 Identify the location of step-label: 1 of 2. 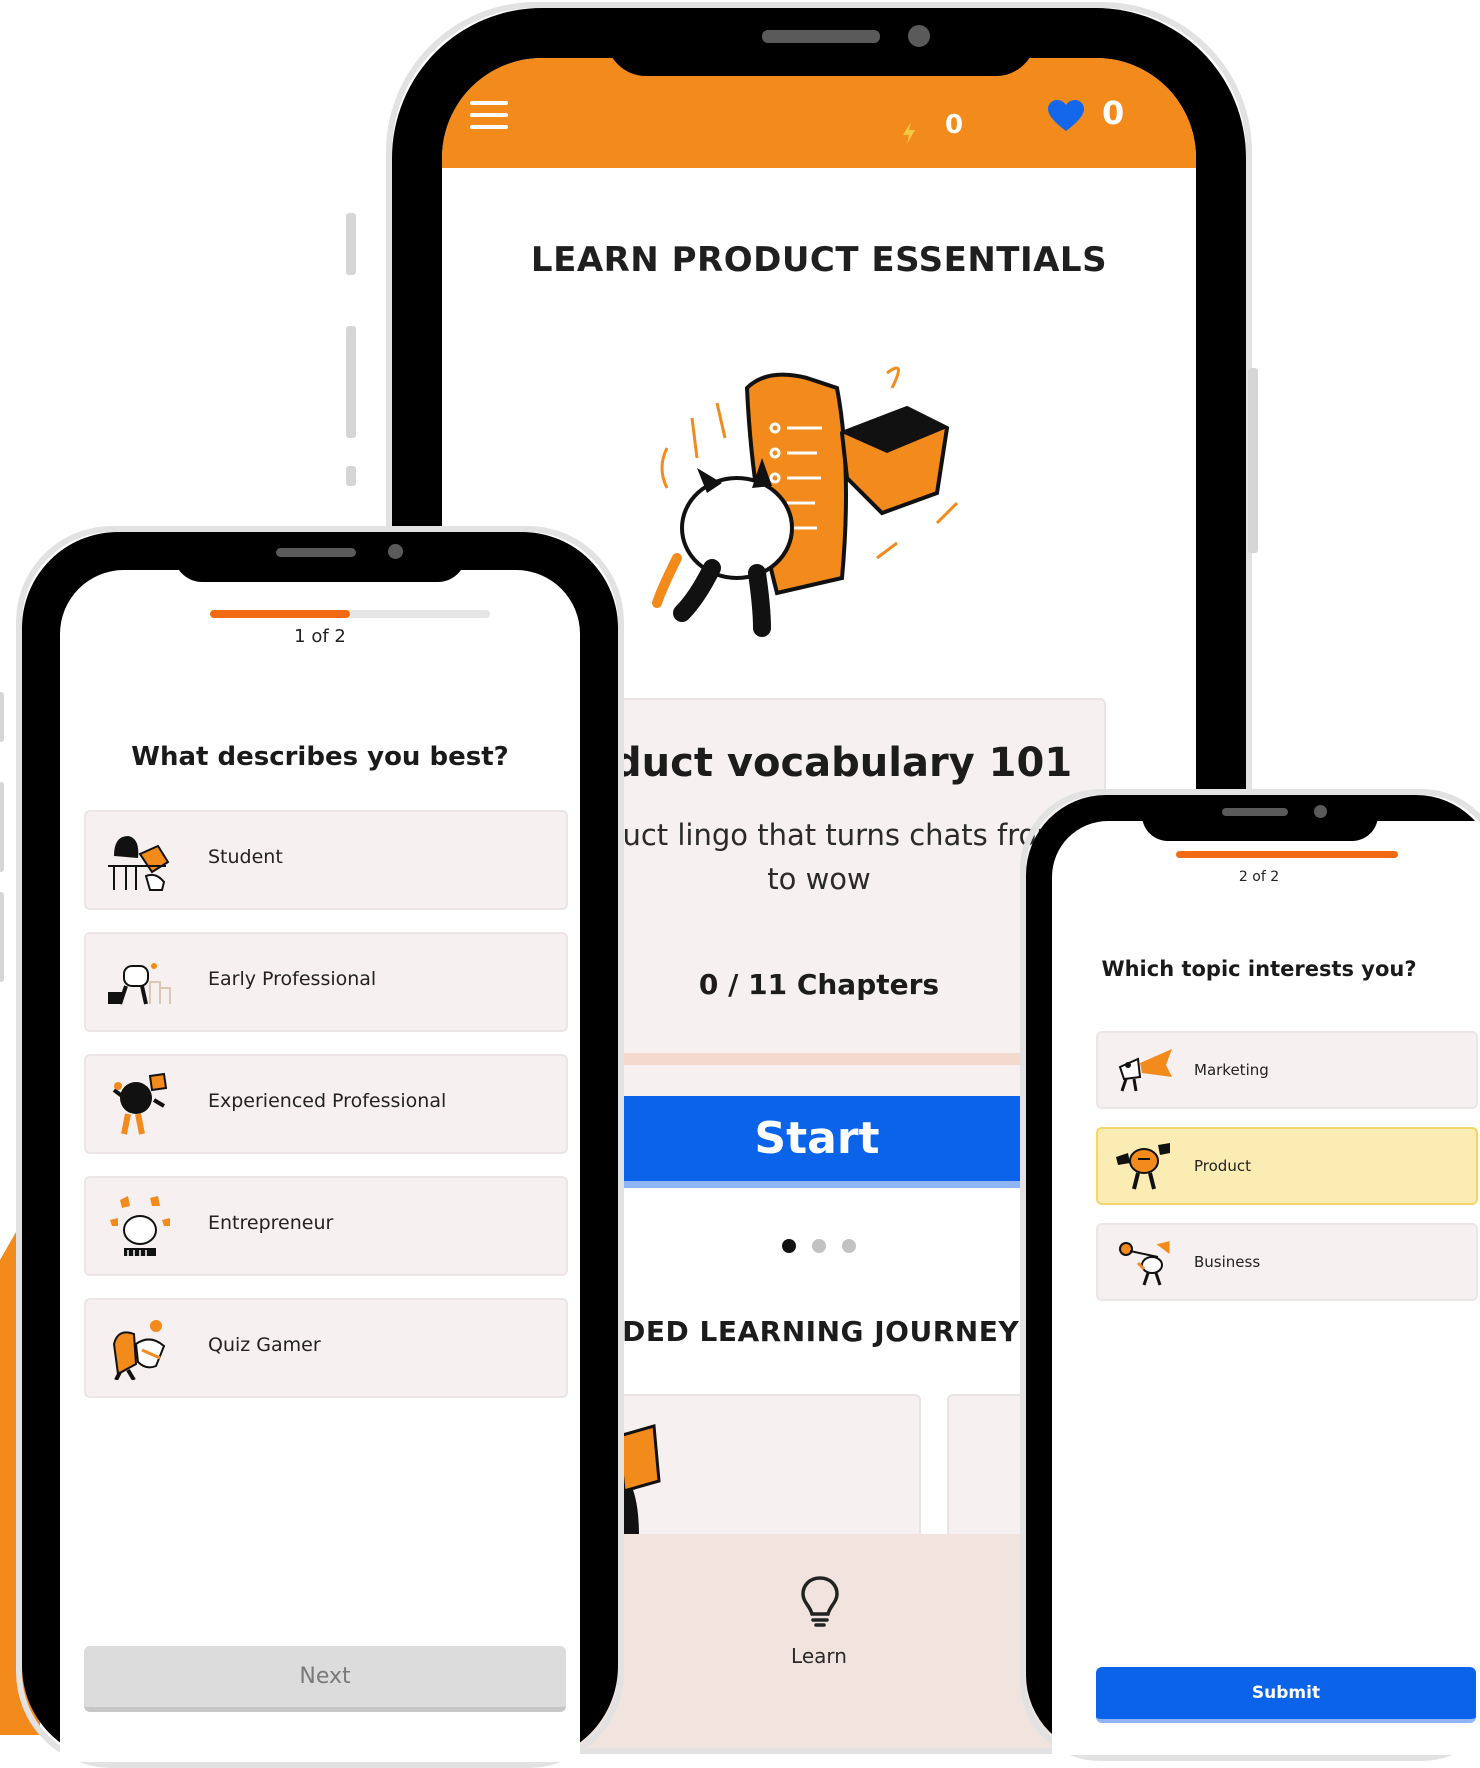
(320, 636).